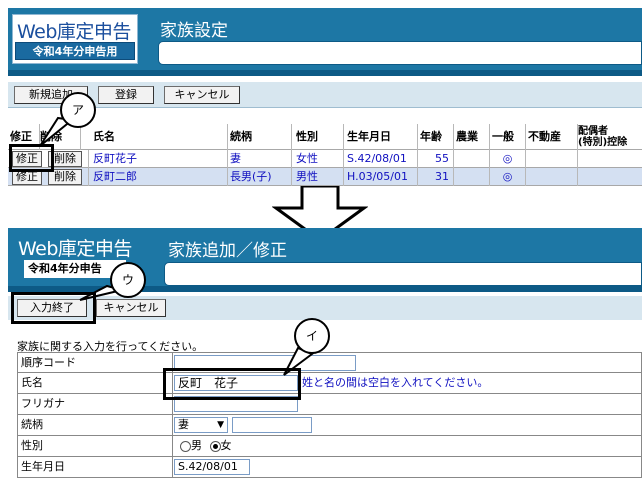  What do you see at coordinates (318, 137) in the screenshot?
I see `col-gender: 性別` at bounding box center [318, 137].